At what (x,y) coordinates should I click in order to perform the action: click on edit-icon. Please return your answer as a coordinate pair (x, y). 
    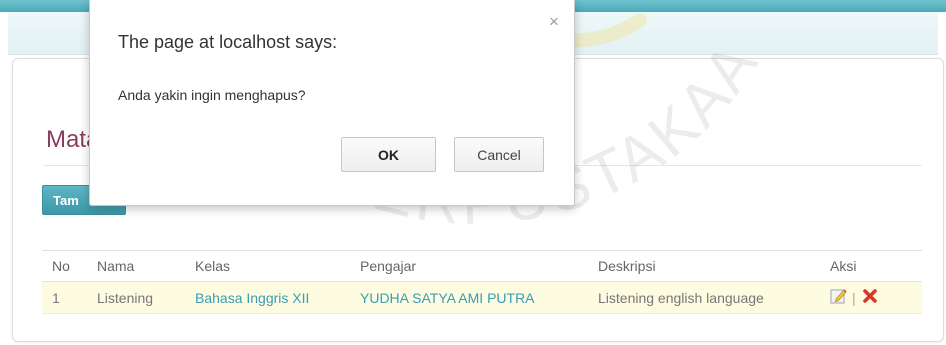
    Looking at the image, I should click on (839, 297).